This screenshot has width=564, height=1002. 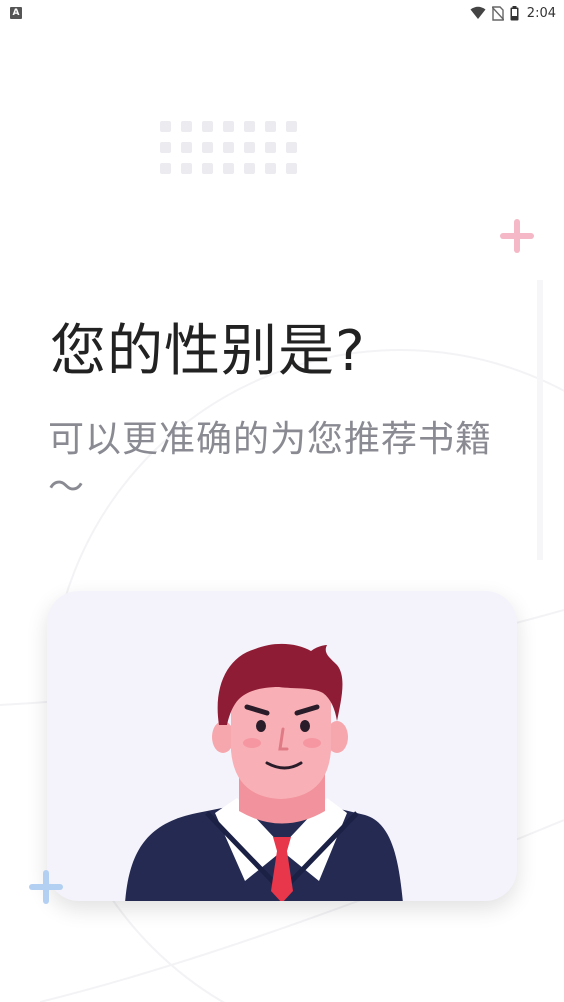 I want to click on battery-icon, so click(x=514, y=12).